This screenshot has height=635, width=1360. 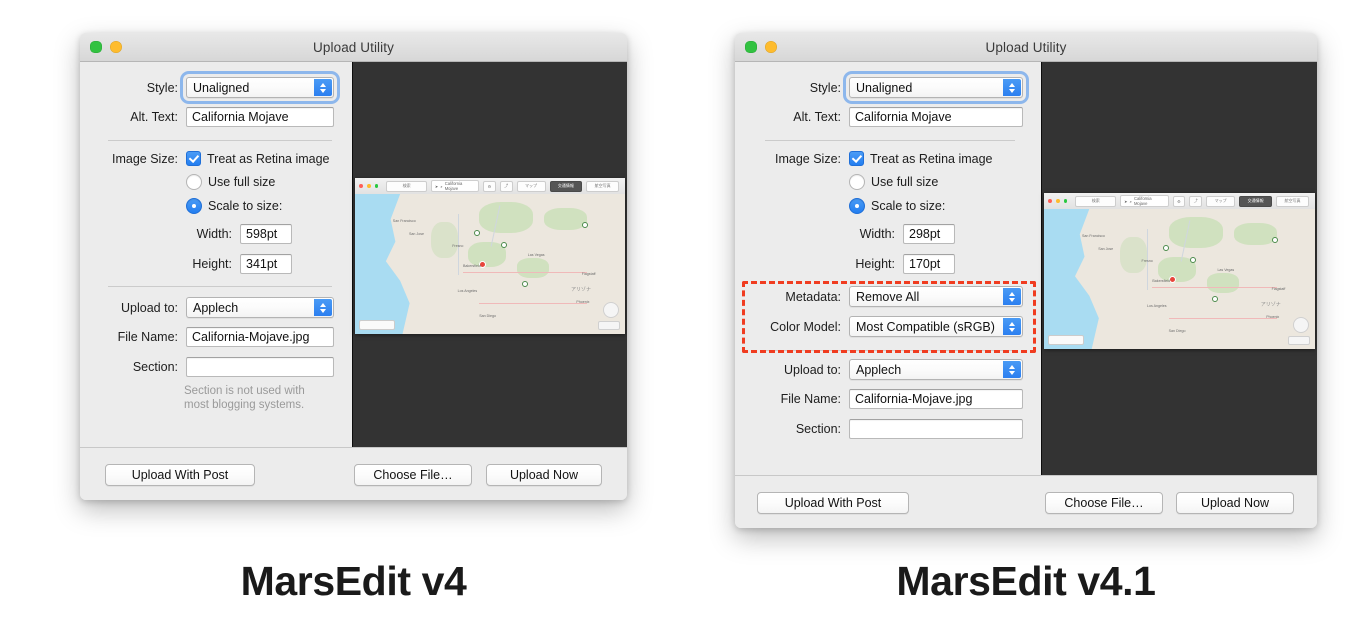 I want to click on height-input: 170pt, so click(x=929, y=264).